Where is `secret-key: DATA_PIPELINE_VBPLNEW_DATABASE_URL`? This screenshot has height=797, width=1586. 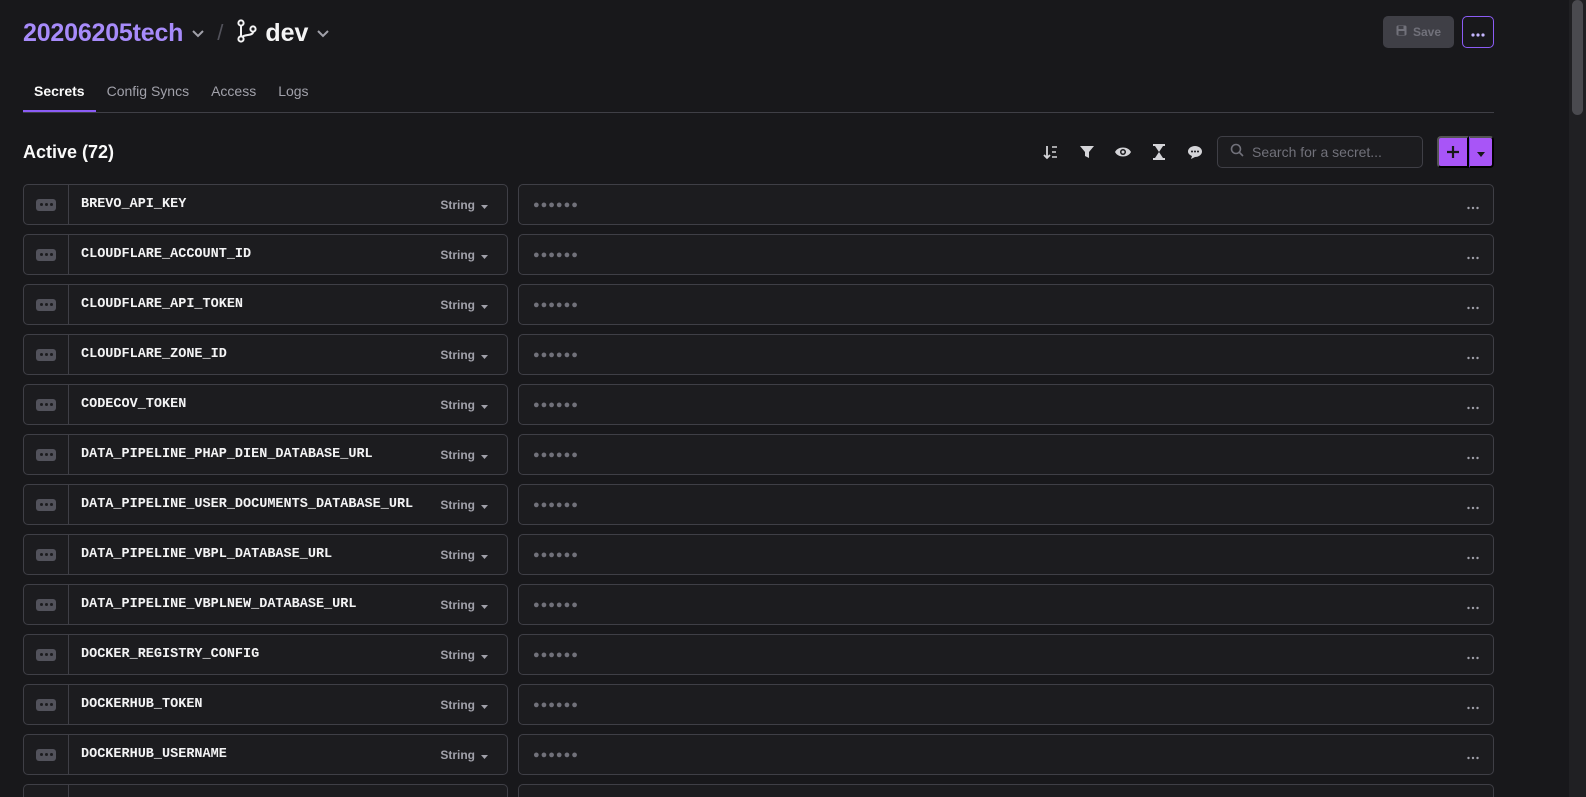 secret-key: DATA_PIPELINE_VBPLNEW_DATABASE_URL is located at coordinates (260, 604).